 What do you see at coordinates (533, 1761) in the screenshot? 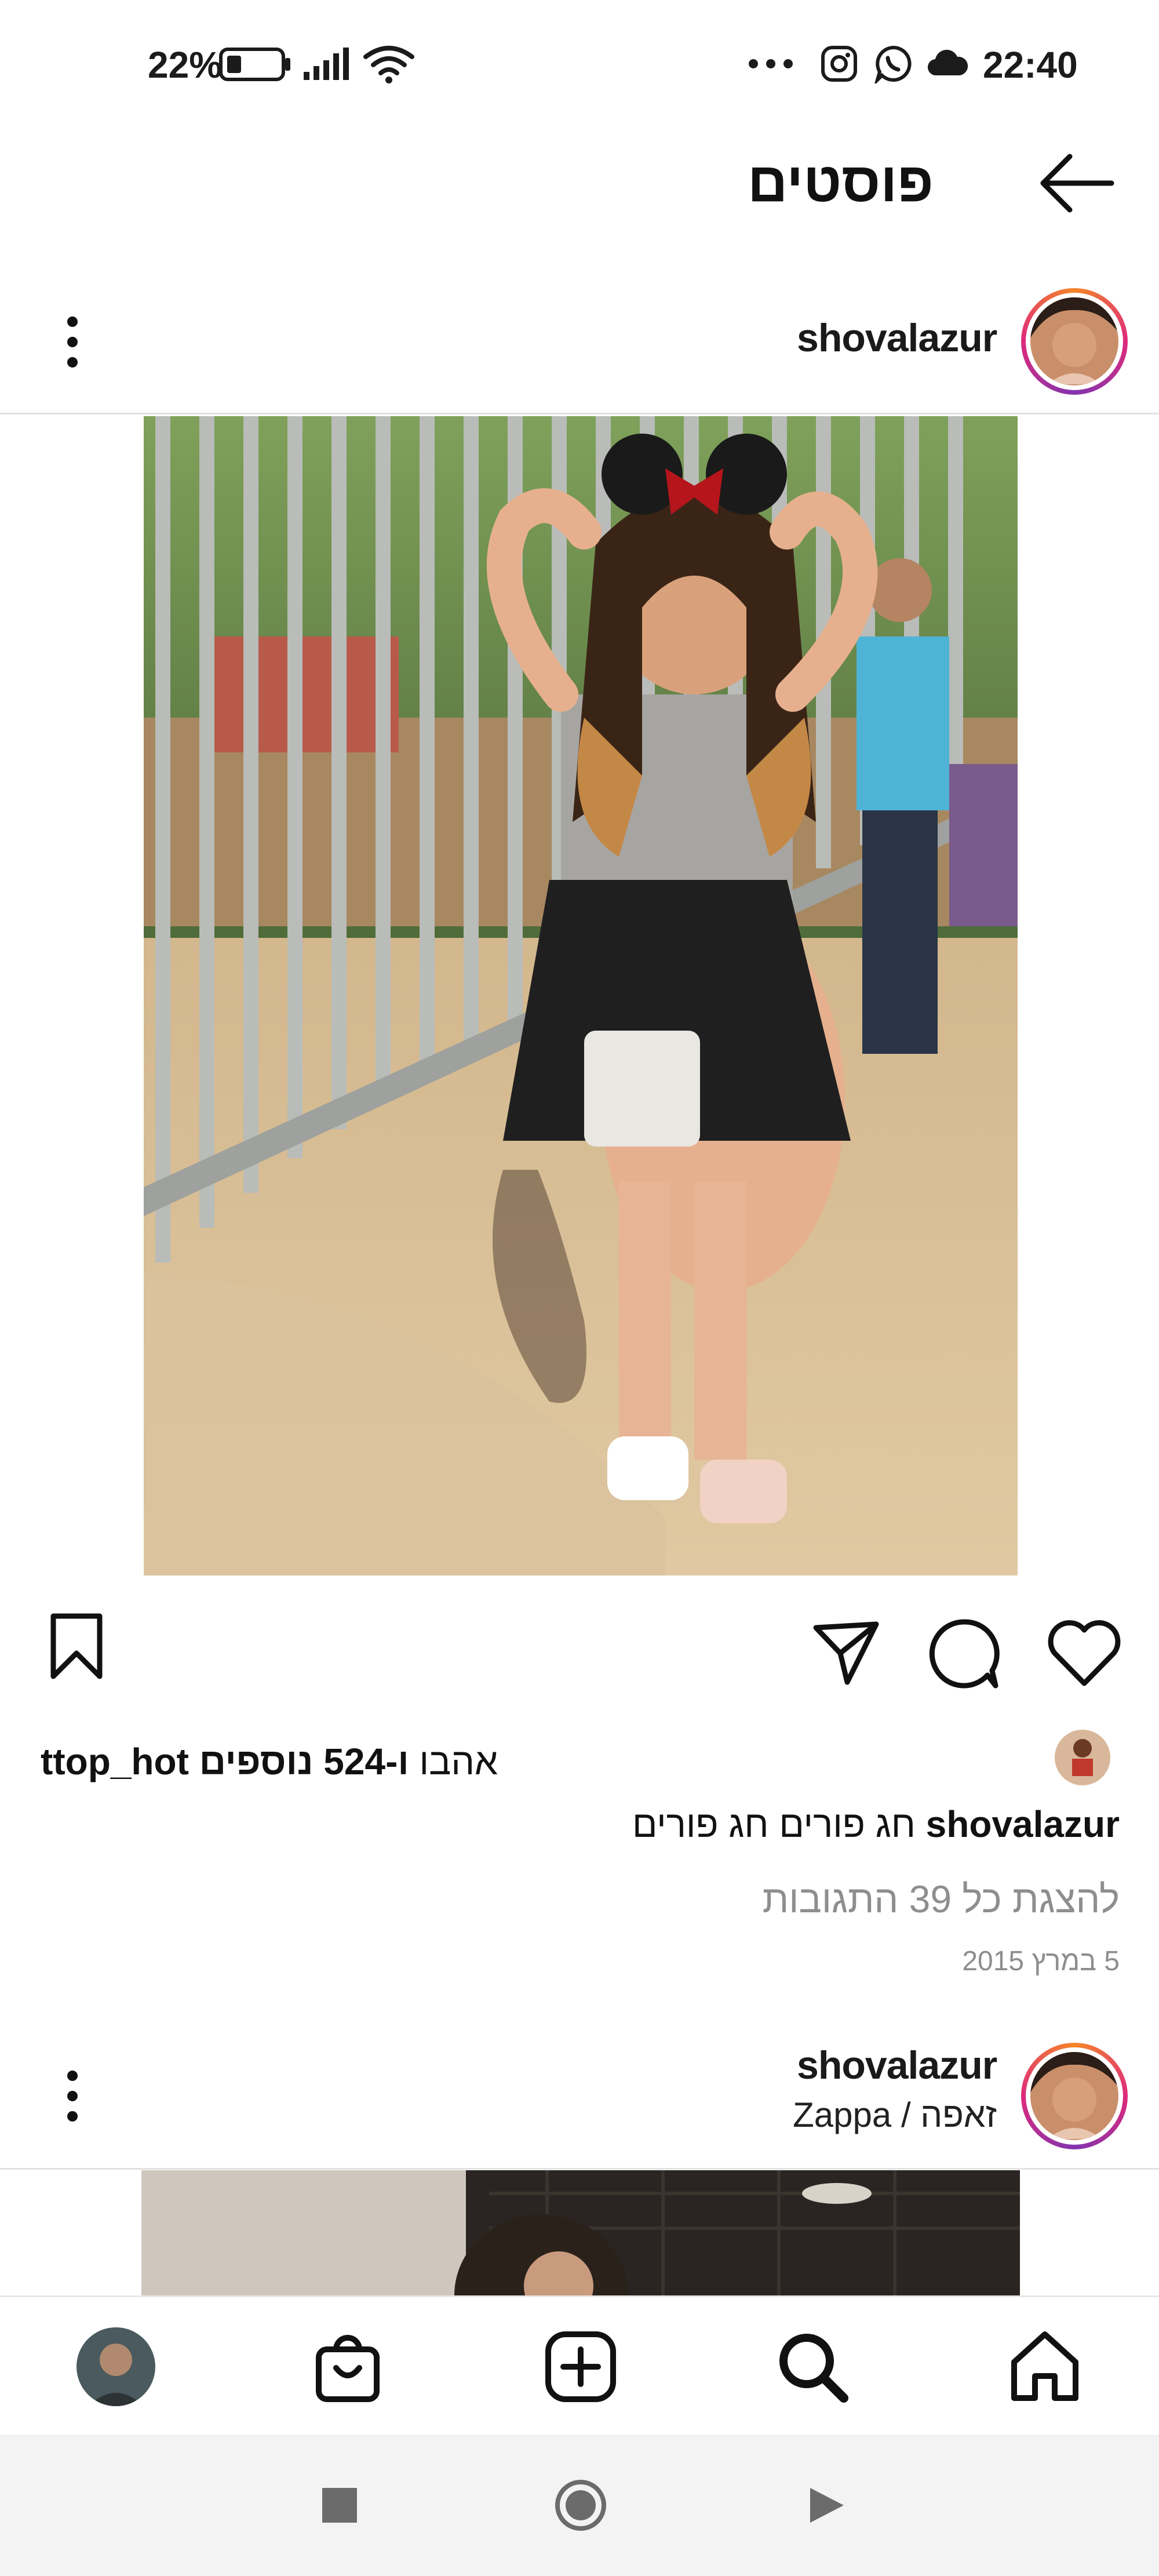
I see `likes-text: ttop_hot אהבו ו-524 נוספים` at bounding box center [533, 1761].